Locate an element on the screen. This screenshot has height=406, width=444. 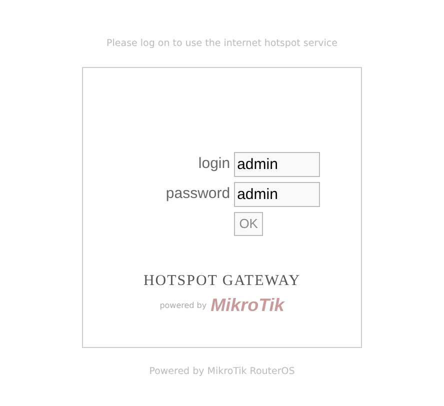
field-label: password is located at coordinates (198, 194).